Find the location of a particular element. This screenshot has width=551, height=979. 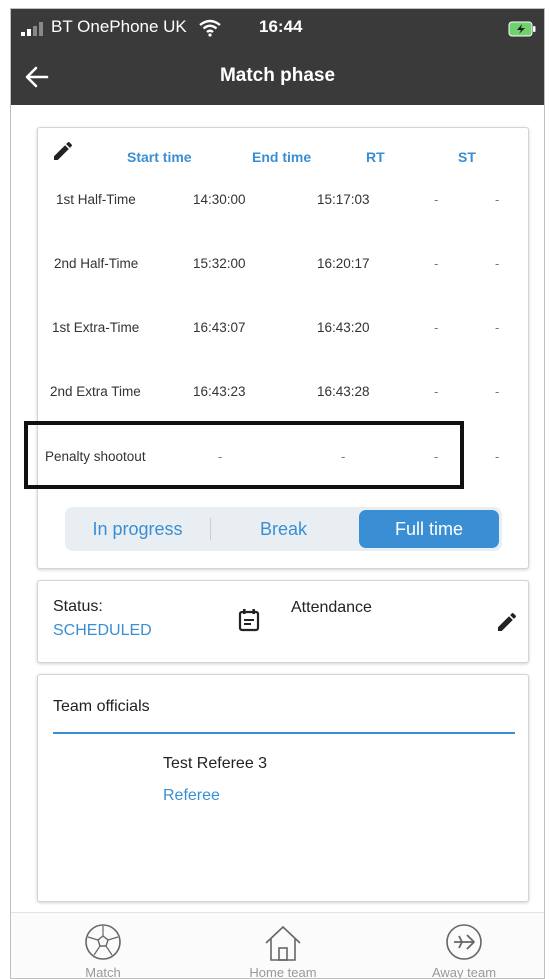

phase-end: 16:20:17 is located at coordinates (343, 263).